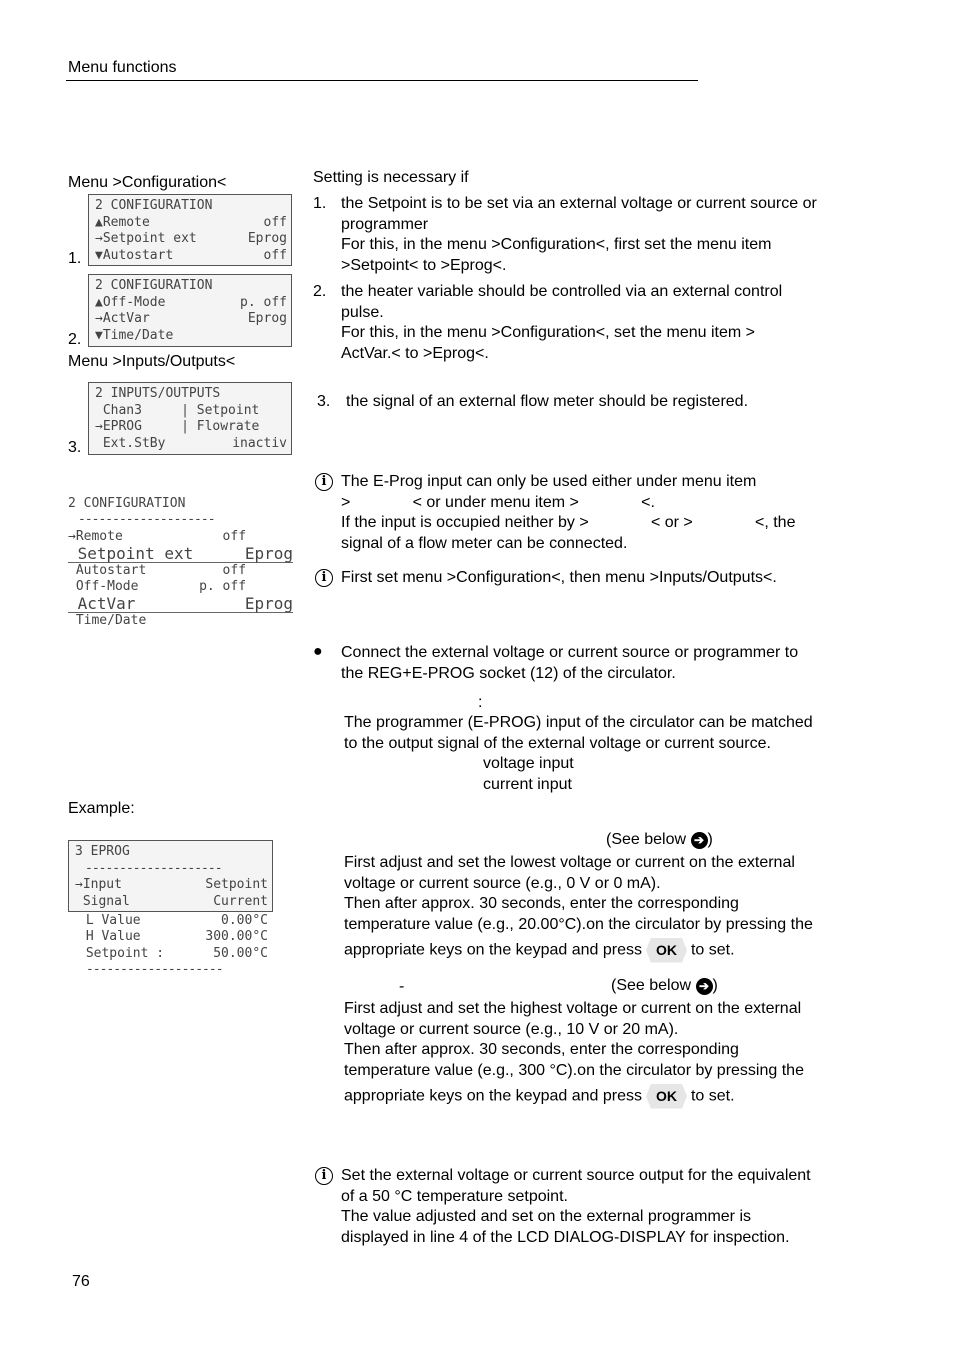 Image resolution: width=954 pixels, height=1351 pixels. What do you see at coordinates (191, 256) in the screenshot?
I see `lcd-row: ▼Autostart off` at bounding box center [191, 256].